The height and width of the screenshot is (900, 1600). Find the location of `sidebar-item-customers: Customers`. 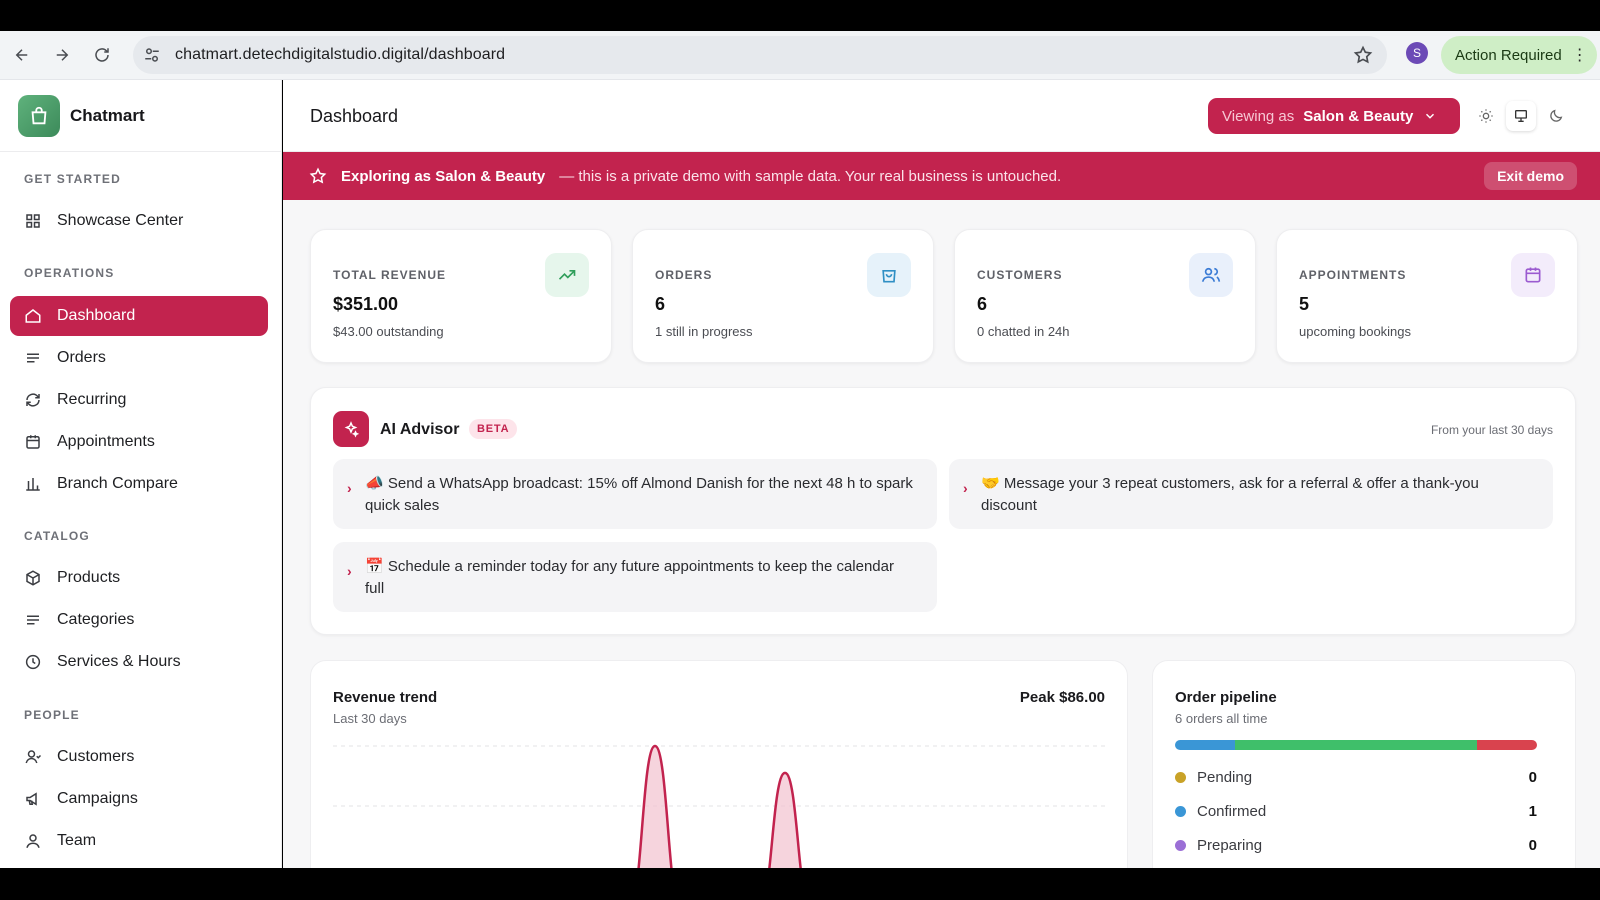

sidebar-item-customers: Customers is located at coordinates (139, 757).